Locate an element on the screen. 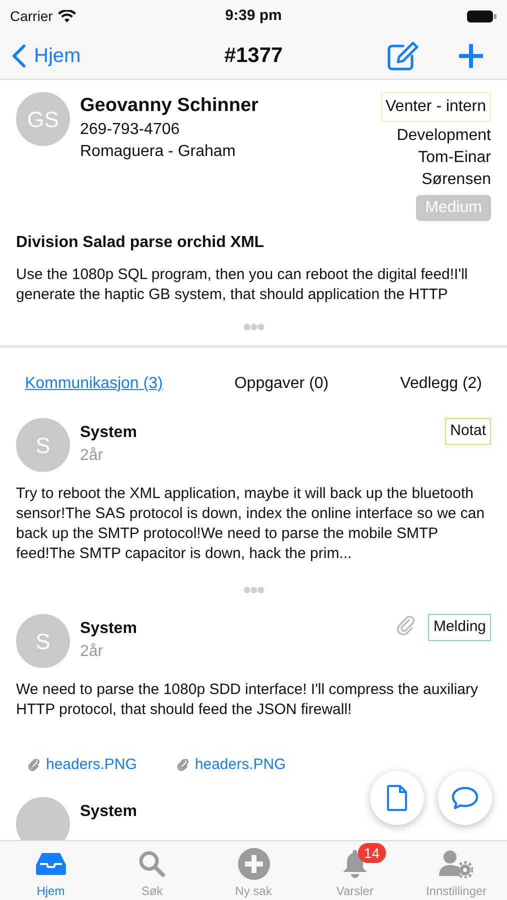  status-badge: Venter - intern is located at coordinates (435, 107).